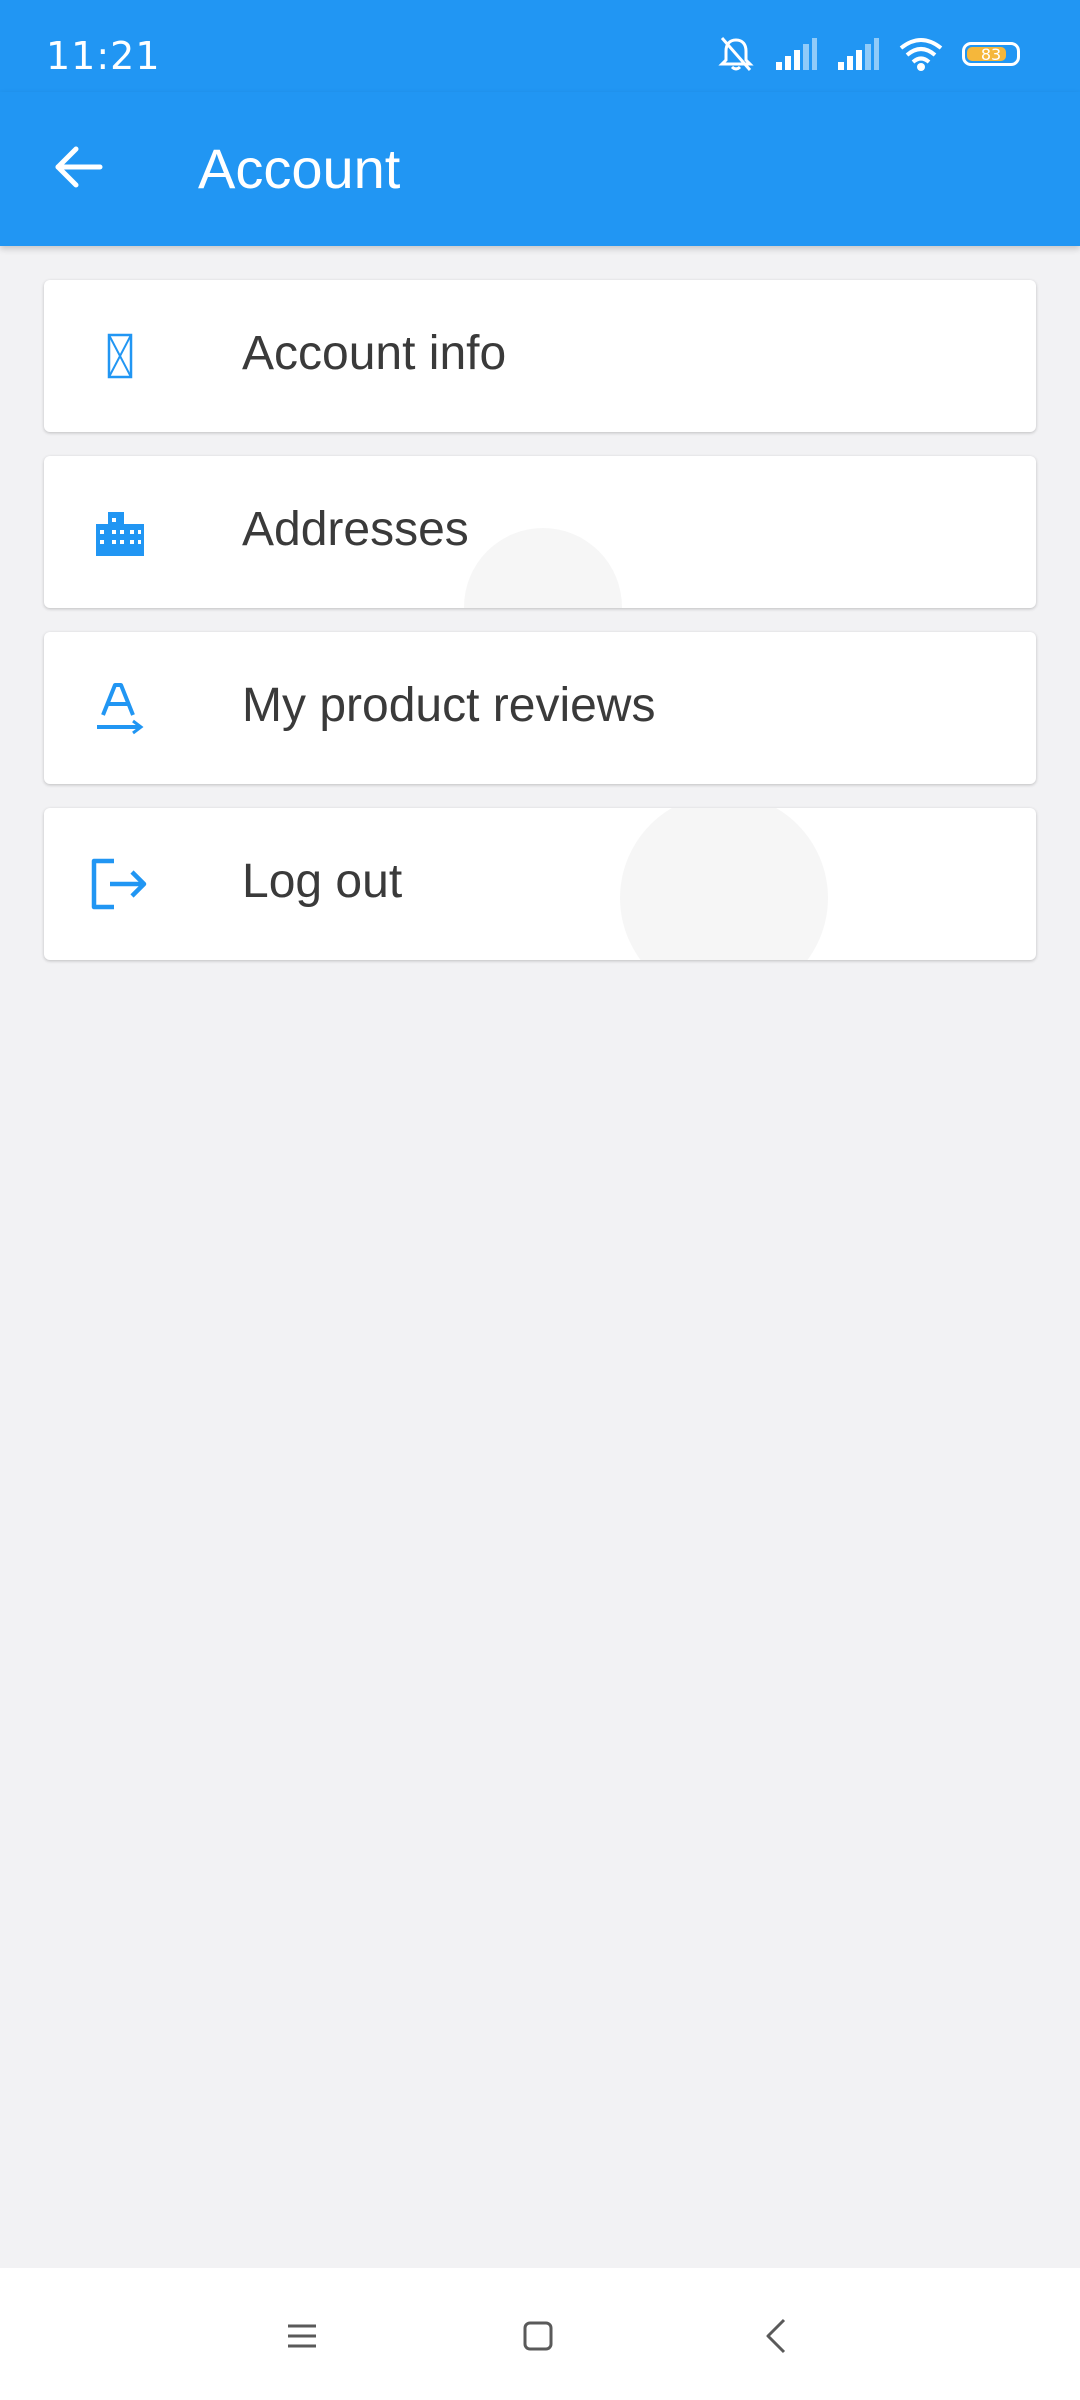 The image size is (1080, 2400). I want to click on menu-icon, so click(302, 2338).